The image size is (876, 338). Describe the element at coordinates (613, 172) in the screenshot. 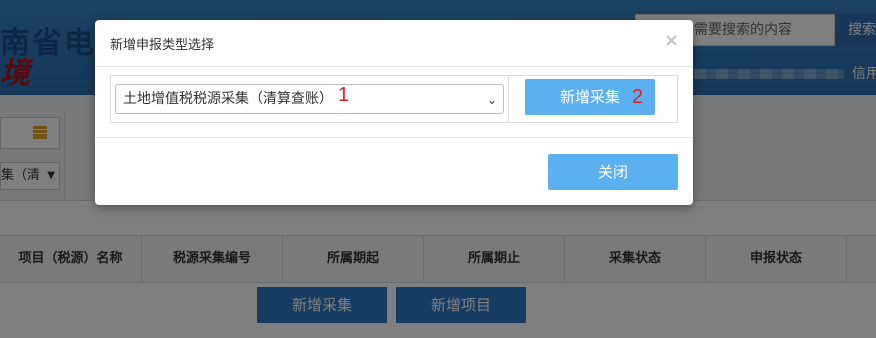

I see `close-button: 关闭` at that location.